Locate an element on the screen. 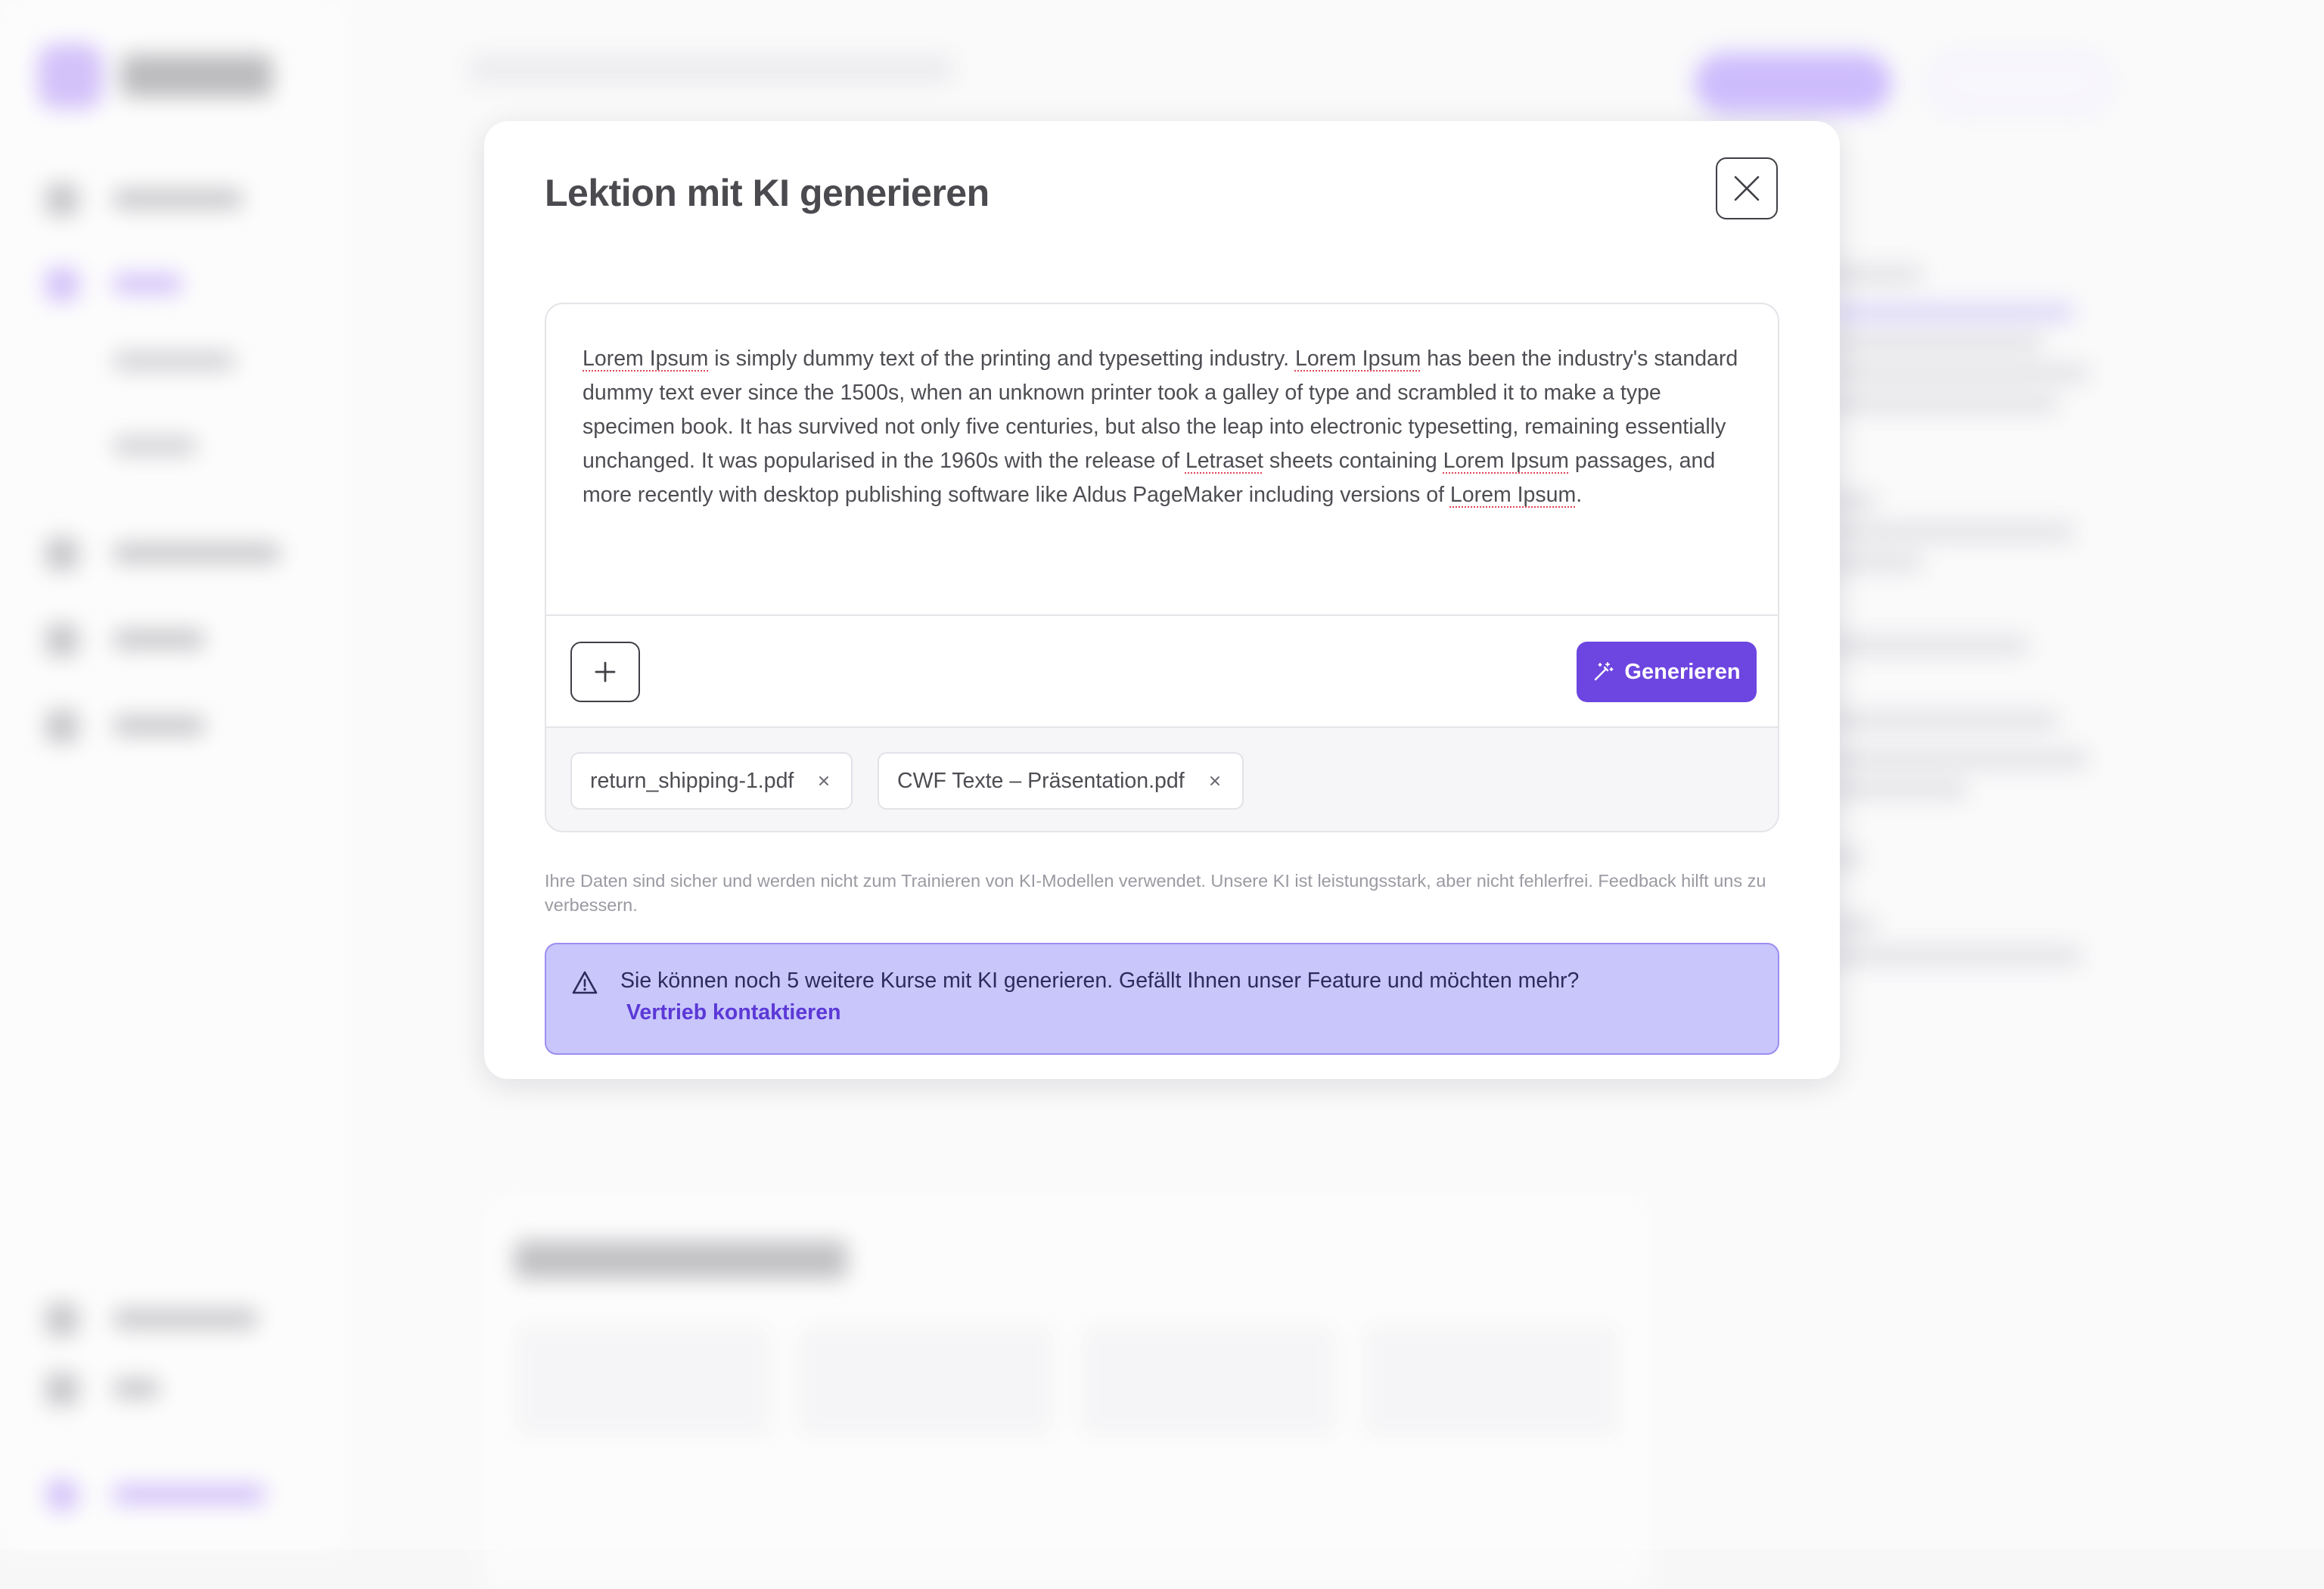 This screenshot has height=1589, width=2324. generate-button-label: Generieren is located at coordinates (1682, 672).